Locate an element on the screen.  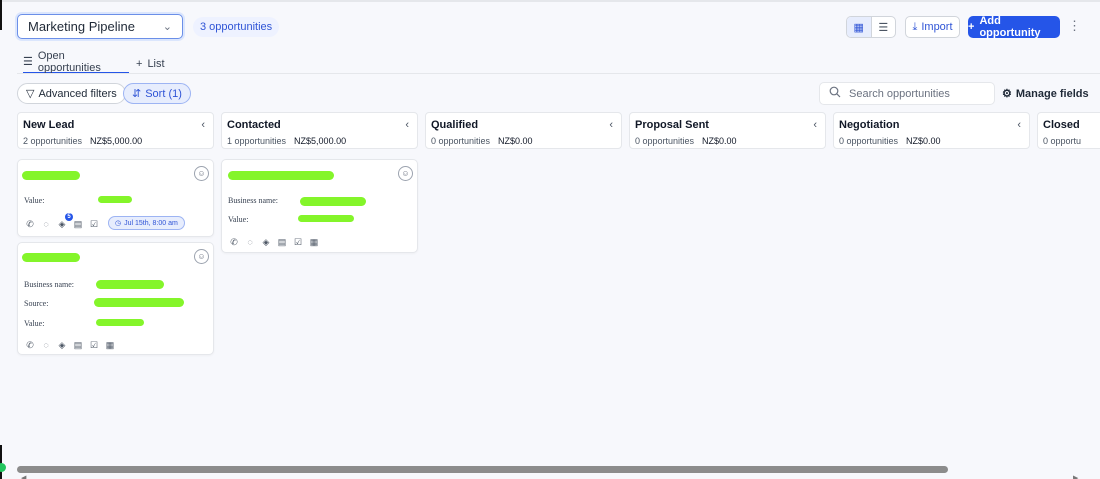
manage-fields-button: ⚙ Manage fields is located at coordinates (1045, 94).